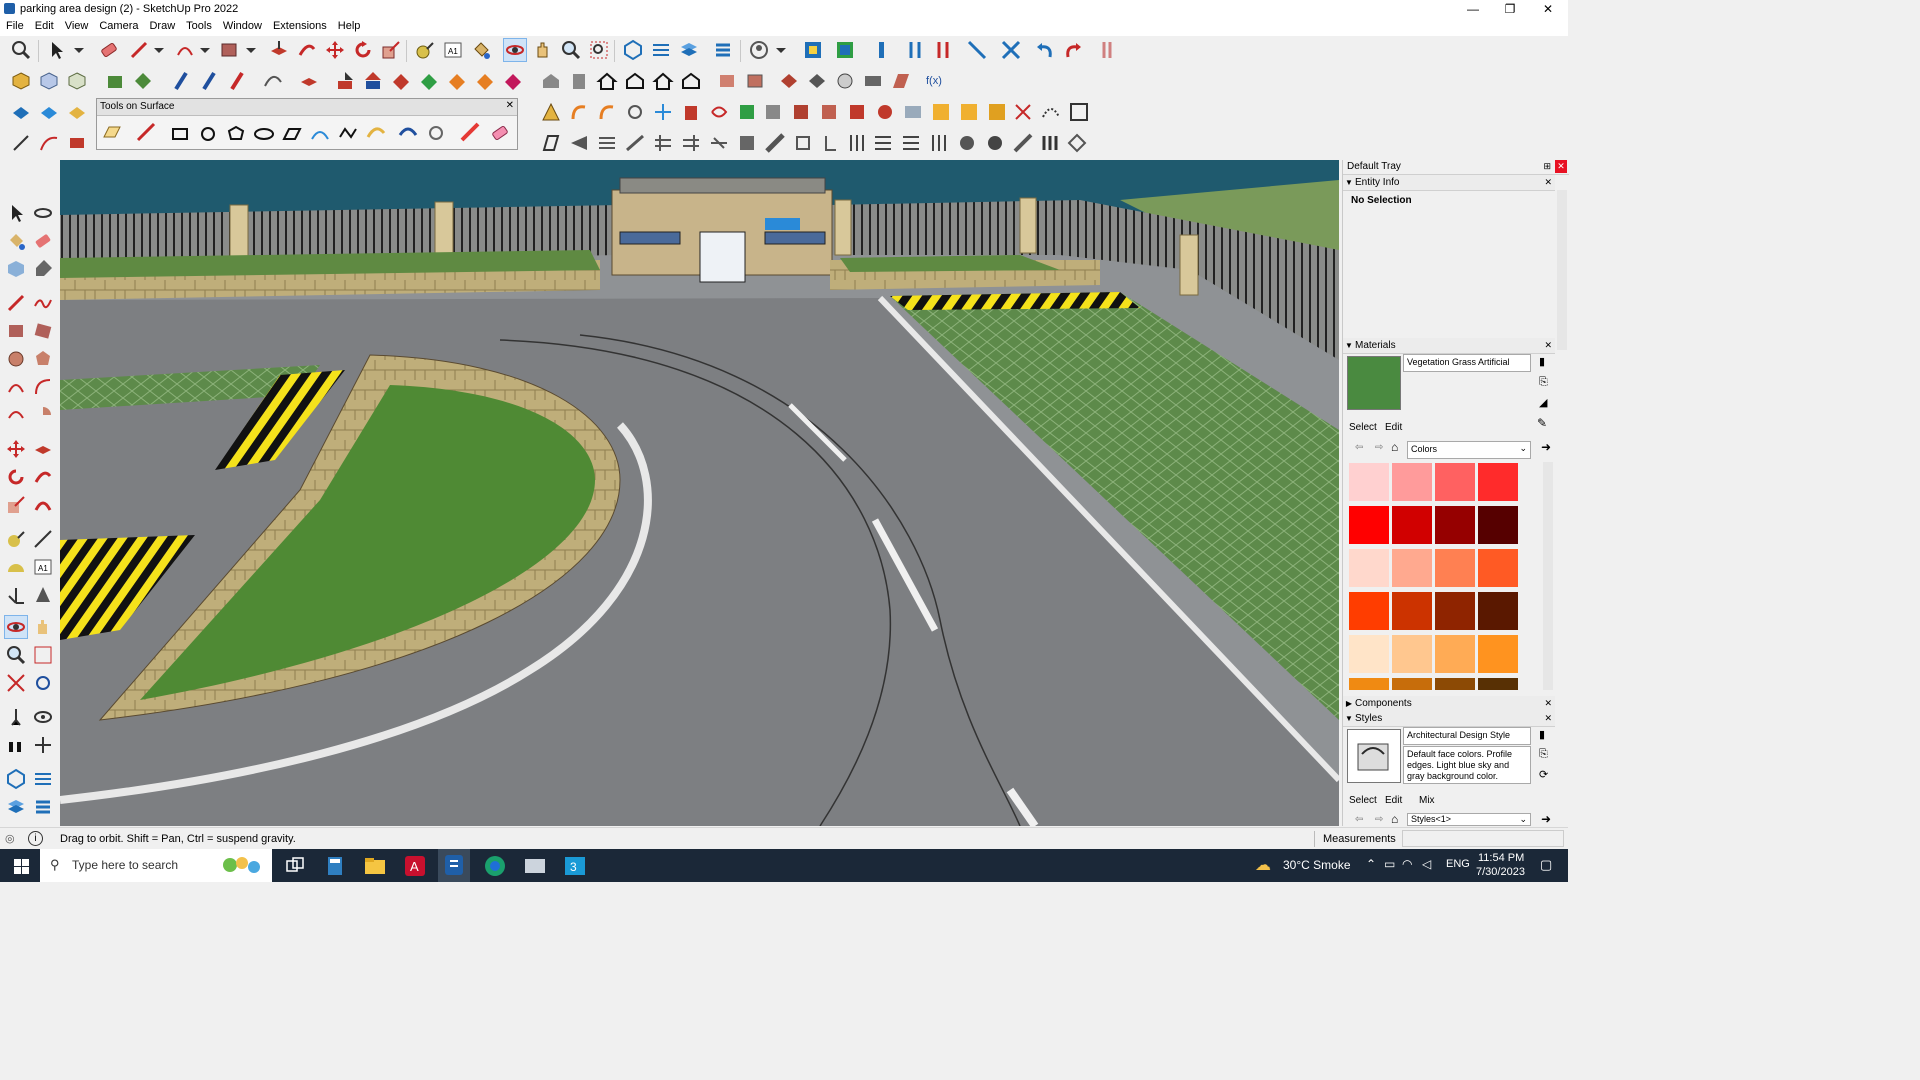 The height and width of the screenshot is (1080, 1920). What do you see at coordinates (1363, 800) in the screenshot?
I see `styles-select-tab: Select` at bounding box center [1363, 800].